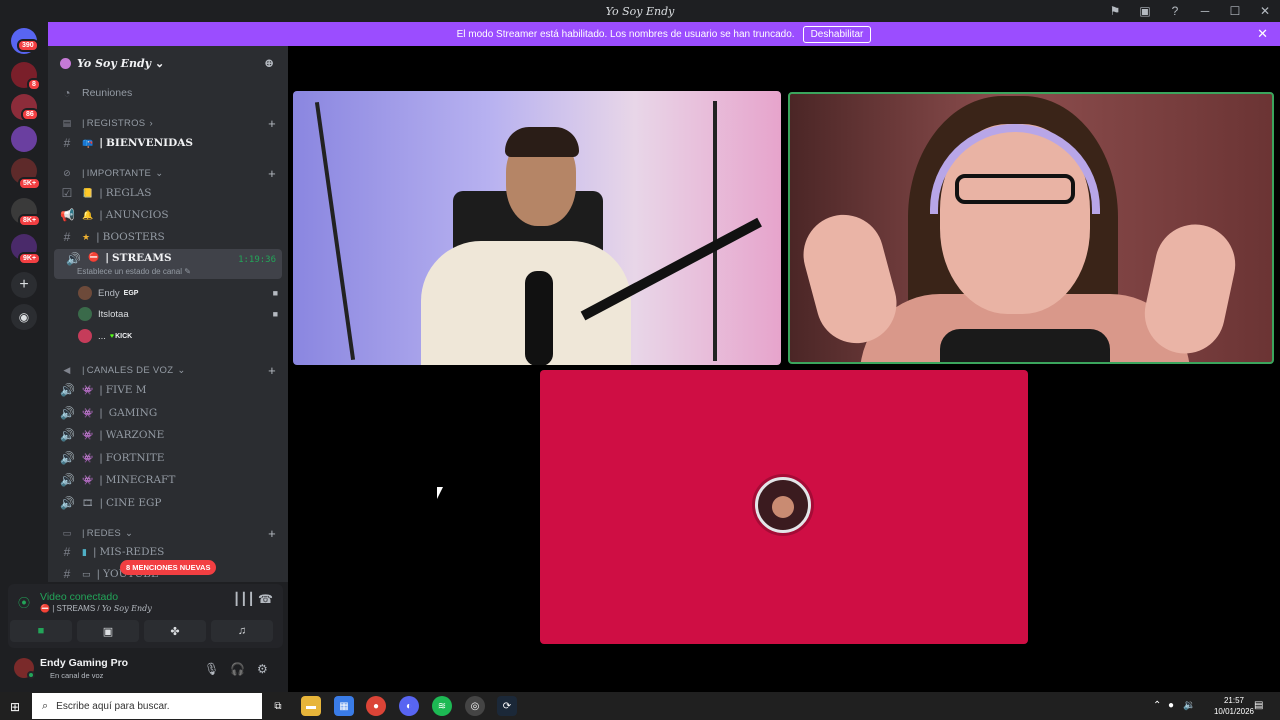 This screenshot has height=720, width=1280. Describe the element at coordinates (30, 114) in the screenshot. I see `unread-badge: 86` at that location.